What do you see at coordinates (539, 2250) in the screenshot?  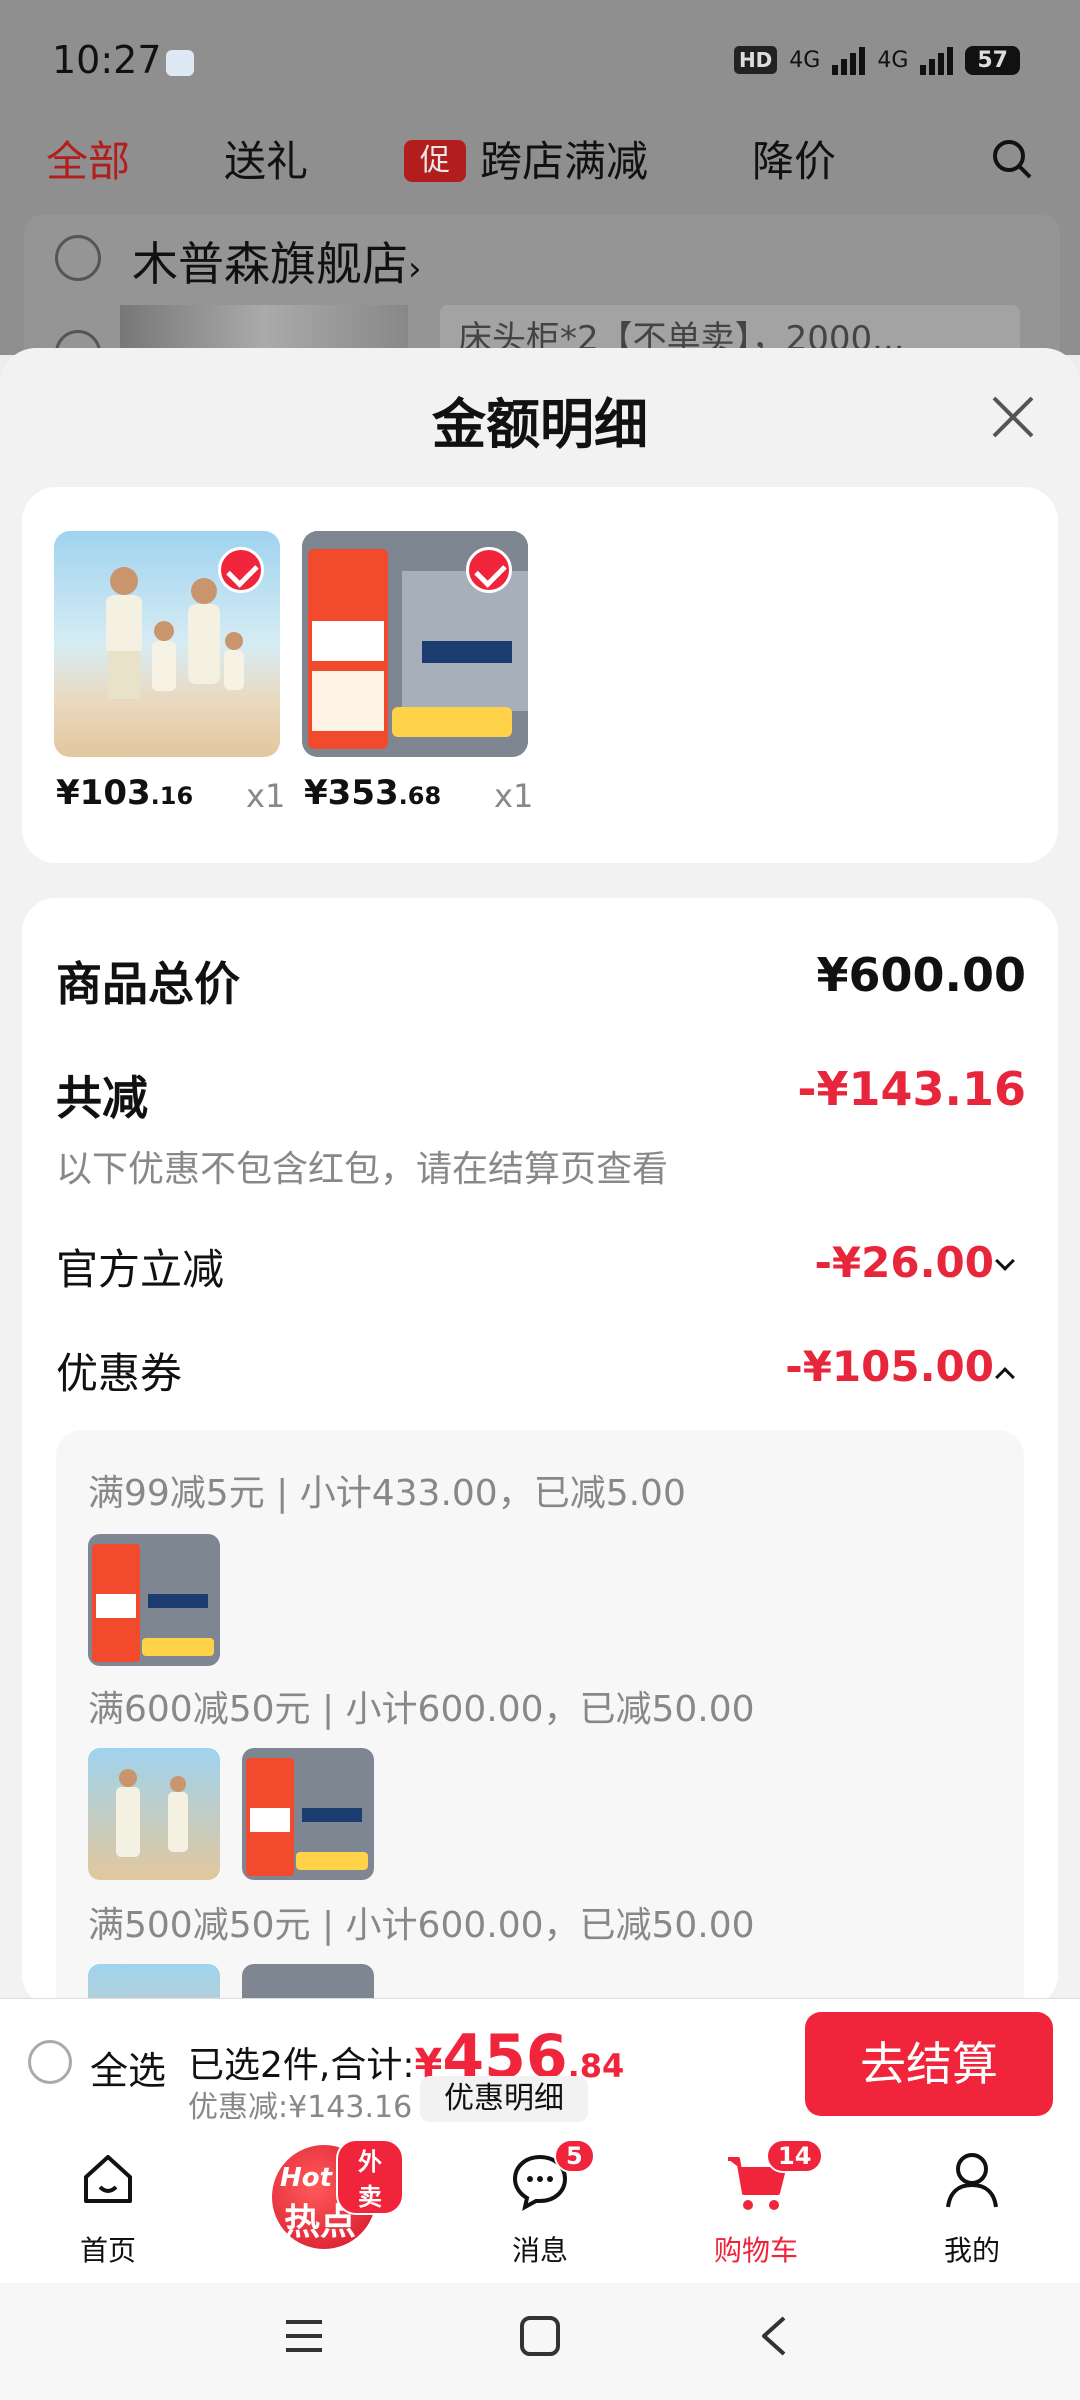 I see `tab-messages-label: 消息` at bounding box center [539, 2250].